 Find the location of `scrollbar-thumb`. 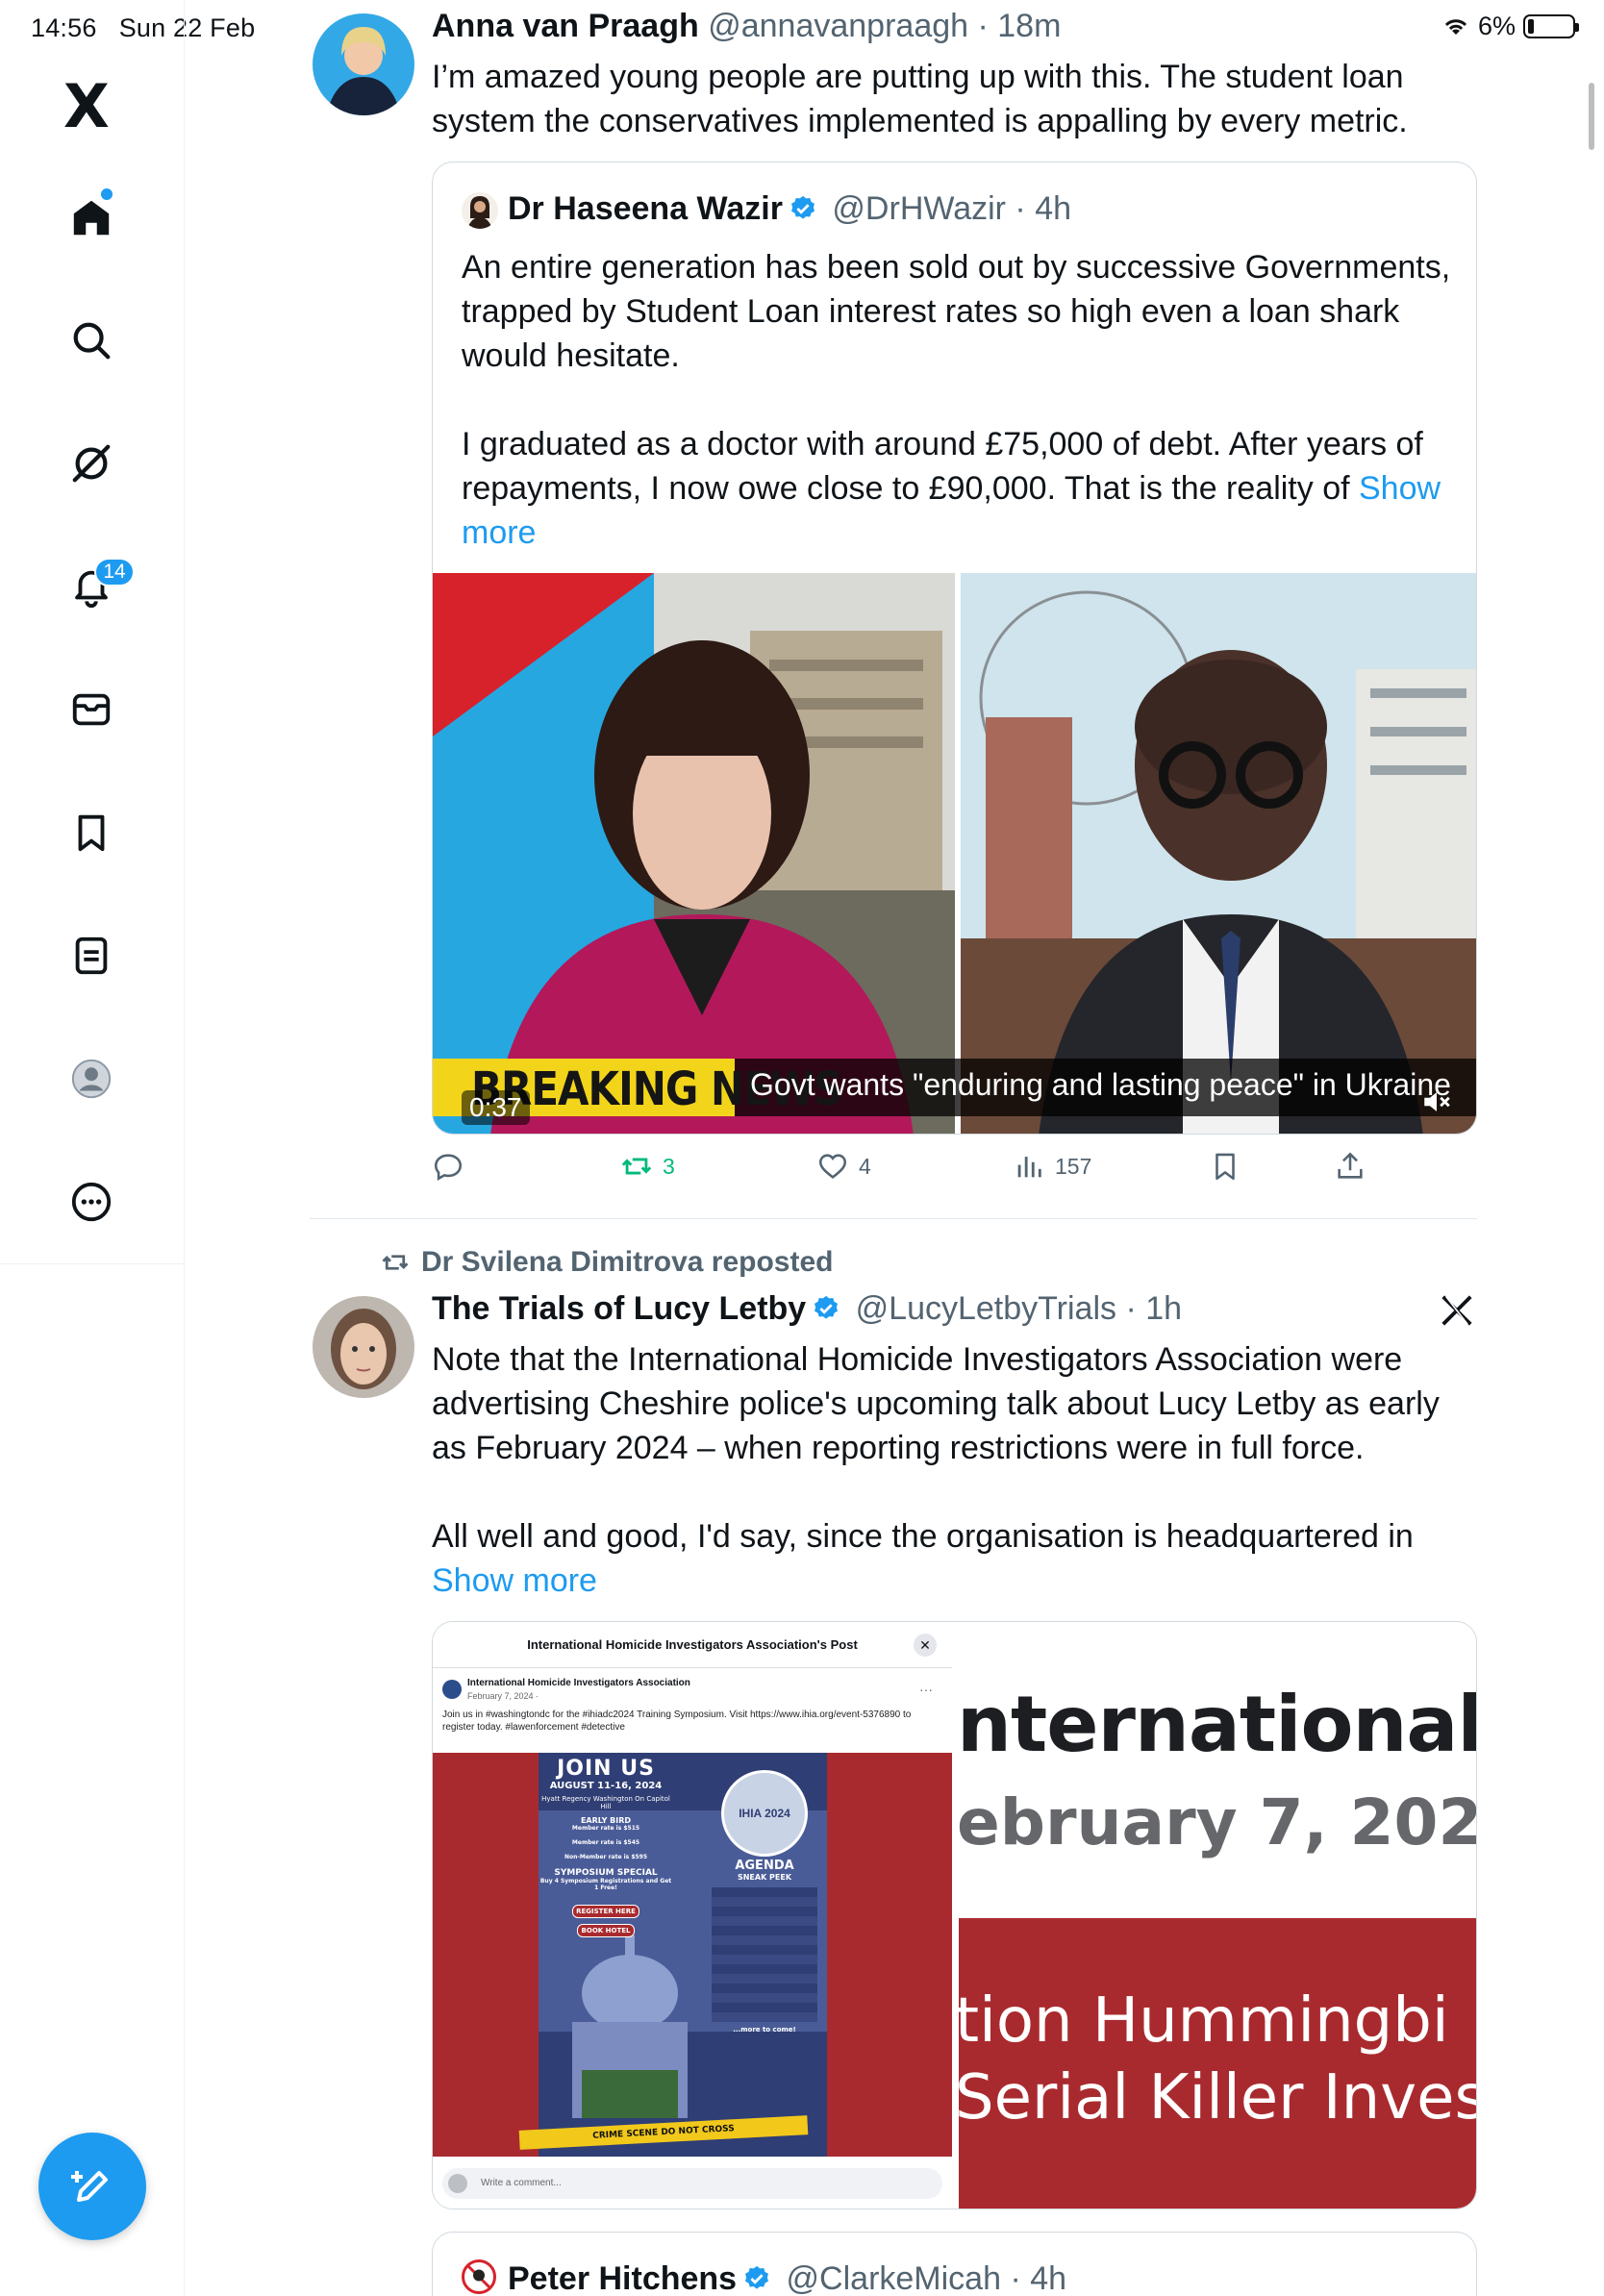

scrollbar-thumb is located at coordinates (1591, 116).